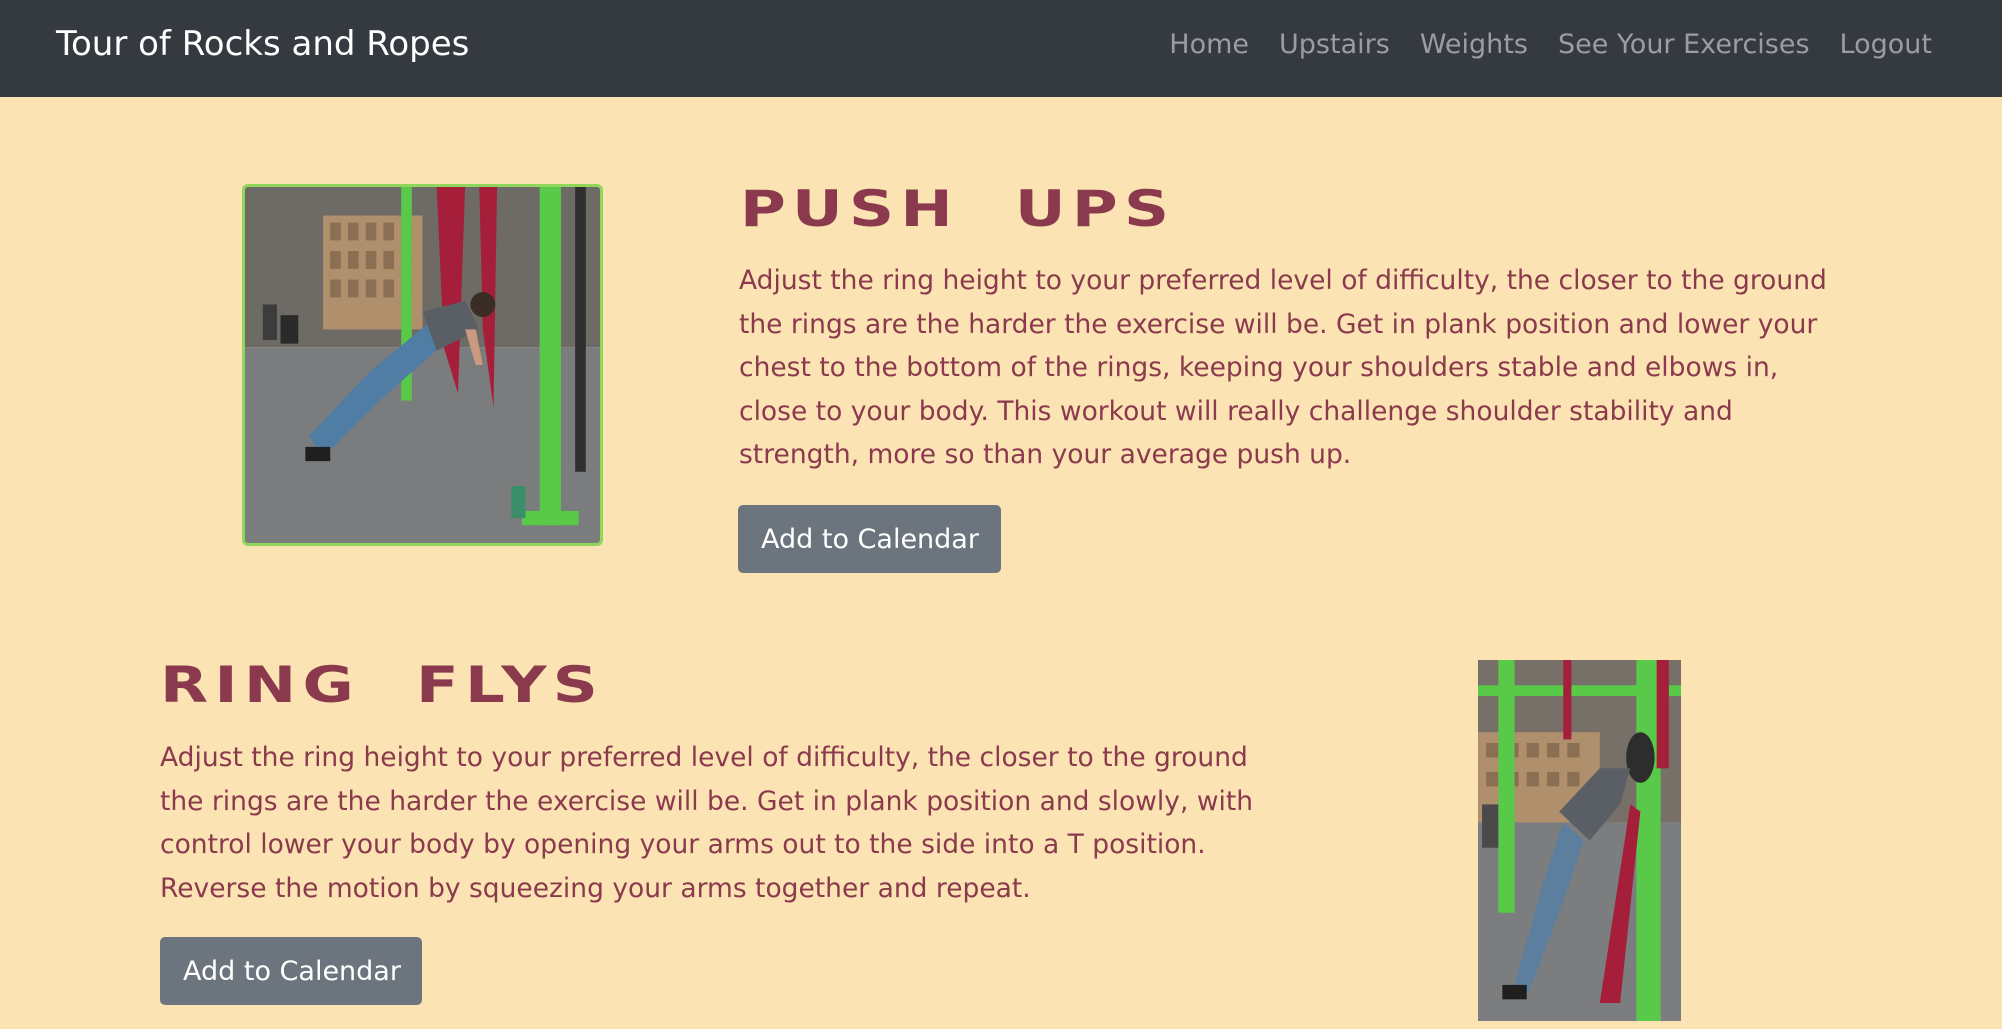  Describe the element at coordinates (1334, 44) in the screenshot. I see `nav-link-upstairs: Upstairs` at that location.